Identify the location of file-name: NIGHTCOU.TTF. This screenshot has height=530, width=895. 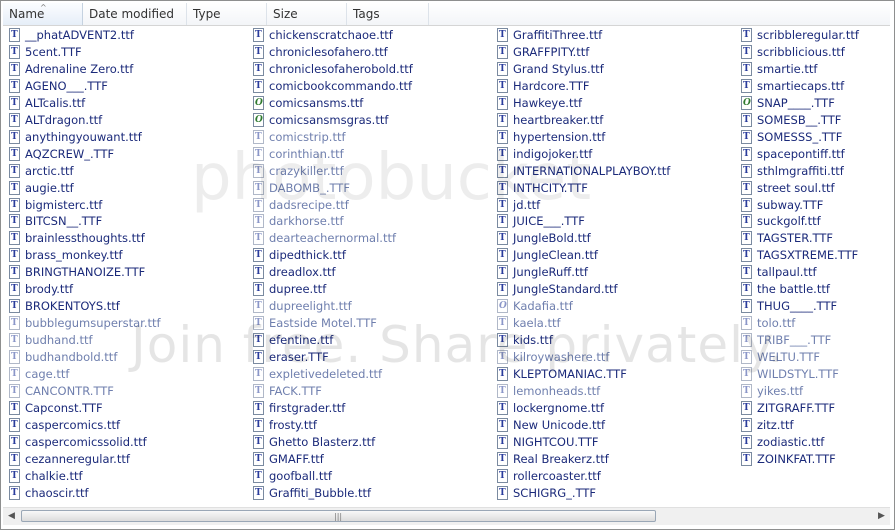
(556, 441).